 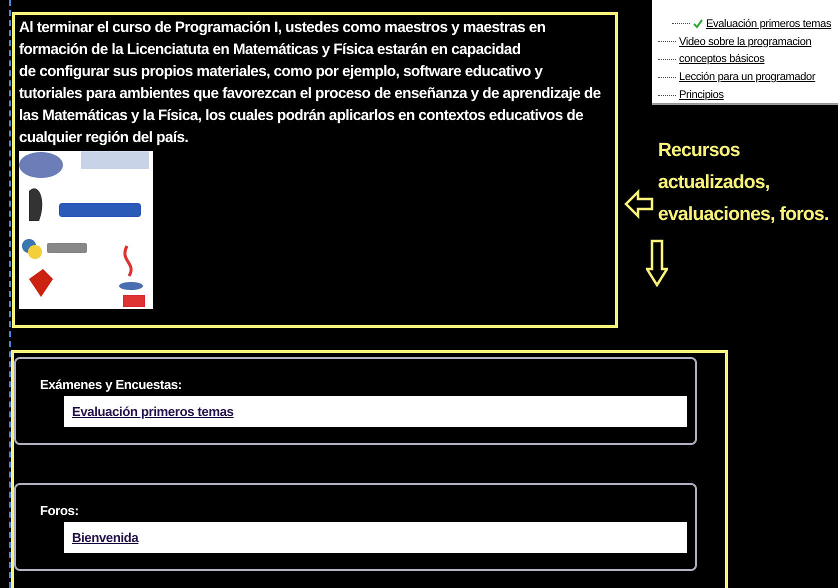 I want to click on resource-link: Evaluación primeros temas, so click(x=375, y=411).